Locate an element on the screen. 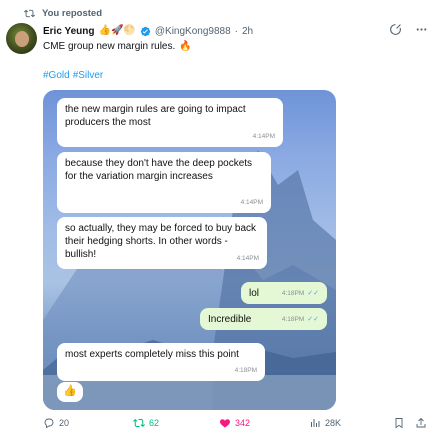 The height and width of the screenshot is (440, 441). chat-reaction: 👍 is located at coordinates (70, 392).